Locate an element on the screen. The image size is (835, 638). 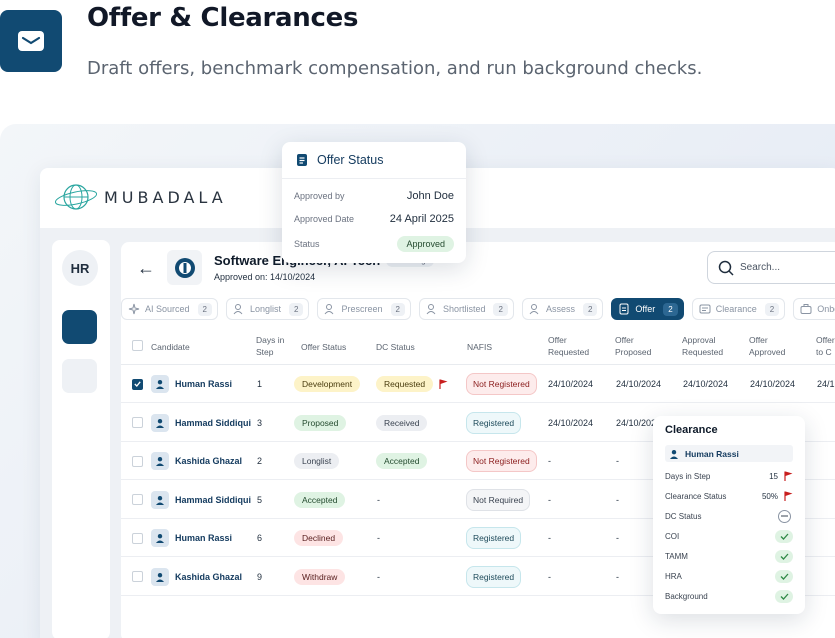
offer-status-badge: Longlist is located at coordinates (317, 461).